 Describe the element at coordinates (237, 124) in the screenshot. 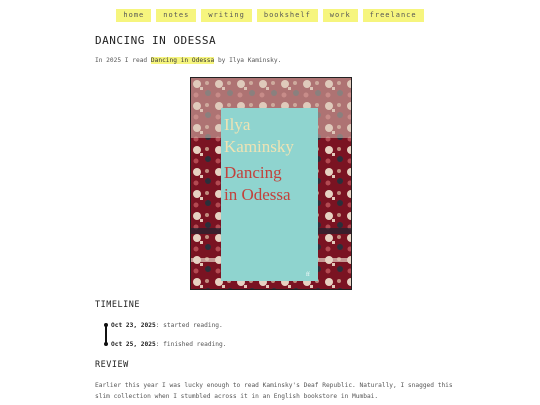

I see `cover-author-1: Ilya` at that location.